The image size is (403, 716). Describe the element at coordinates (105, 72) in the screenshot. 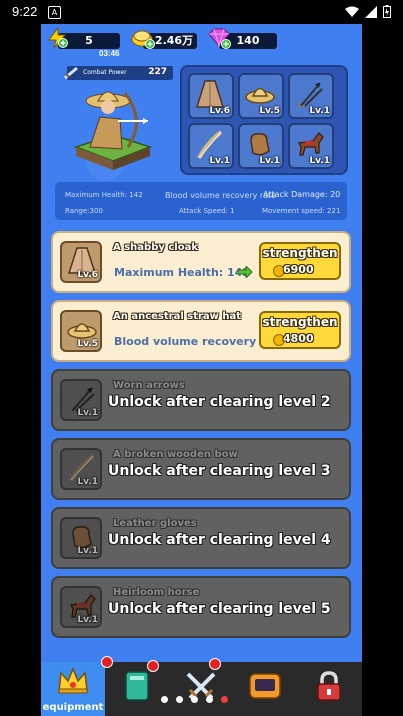

I see `combat-power-label: Combat Power` at that location.